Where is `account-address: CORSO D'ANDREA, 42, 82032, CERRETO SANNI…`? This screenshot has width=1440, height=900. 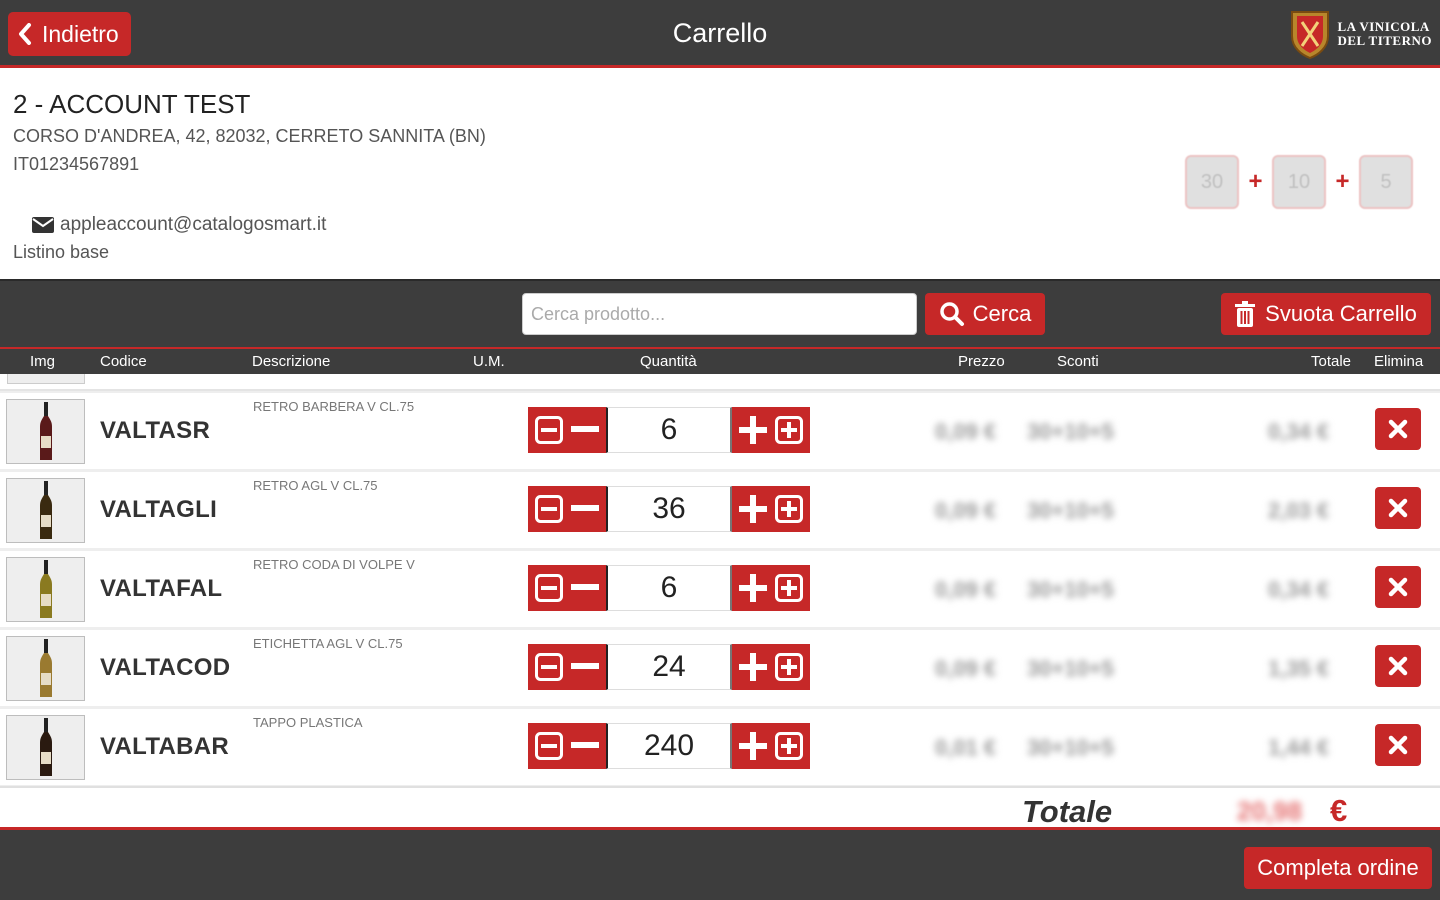
account-address: CORSO D'ANDREA, 42, 82032, CERRETO SANNI… is located at coordinates (249, 136).